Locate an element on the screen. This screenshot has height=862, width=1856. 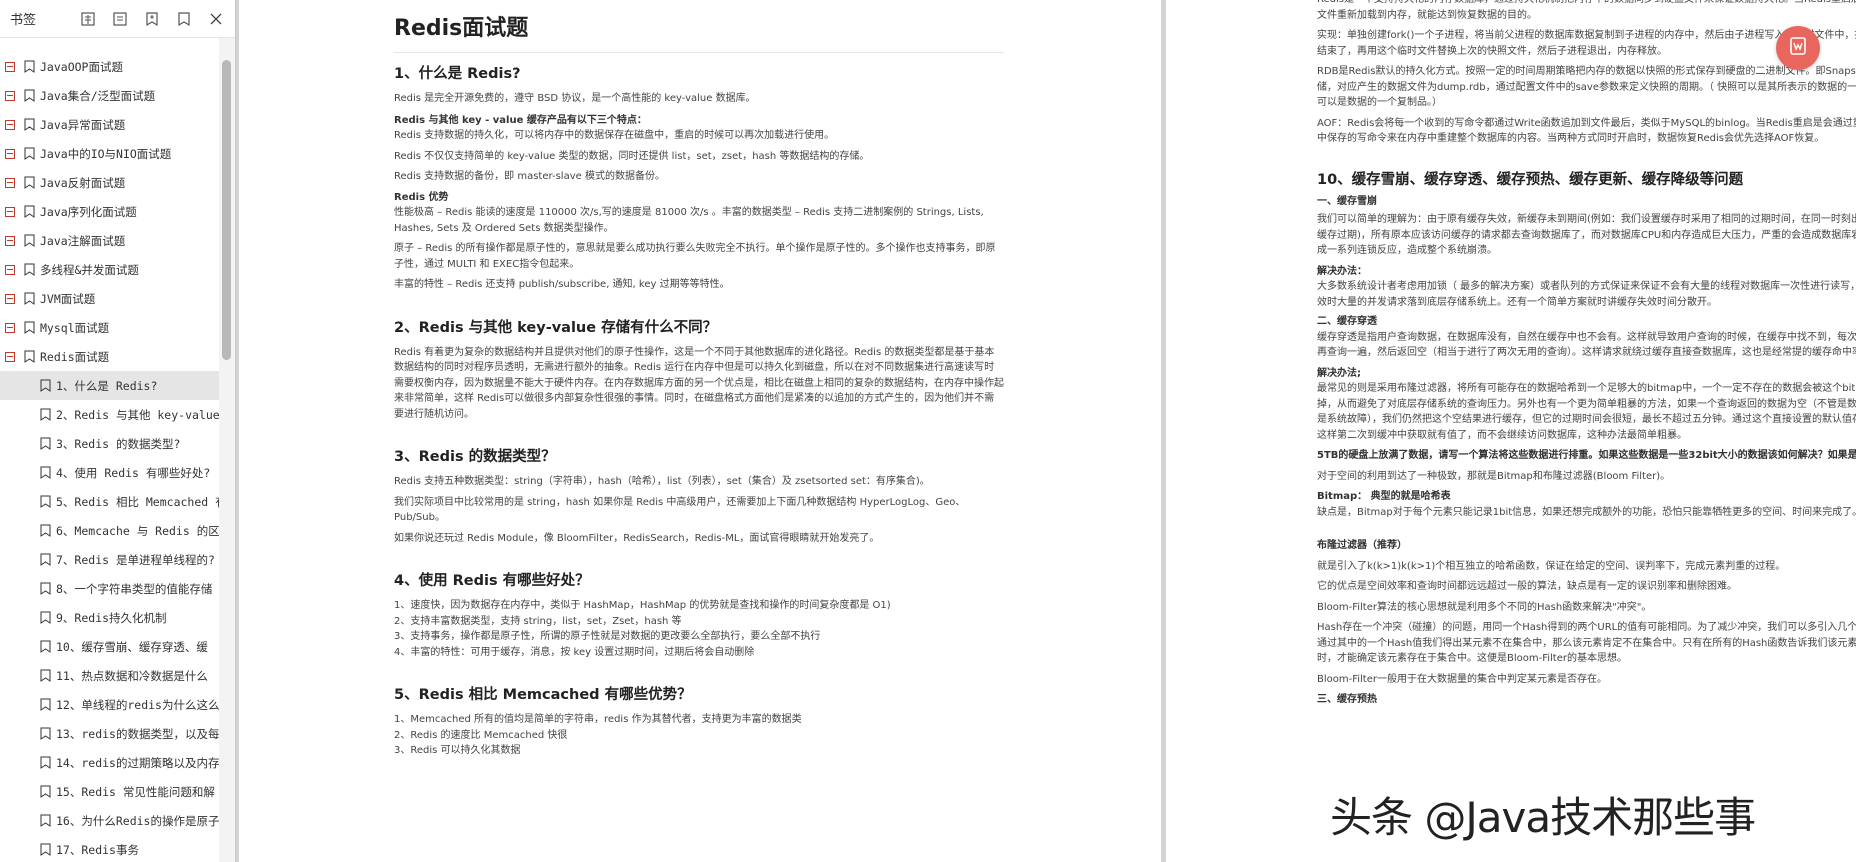
bookmark-item: Java集合/泛型面试题 is located at coordinates (110, 95).